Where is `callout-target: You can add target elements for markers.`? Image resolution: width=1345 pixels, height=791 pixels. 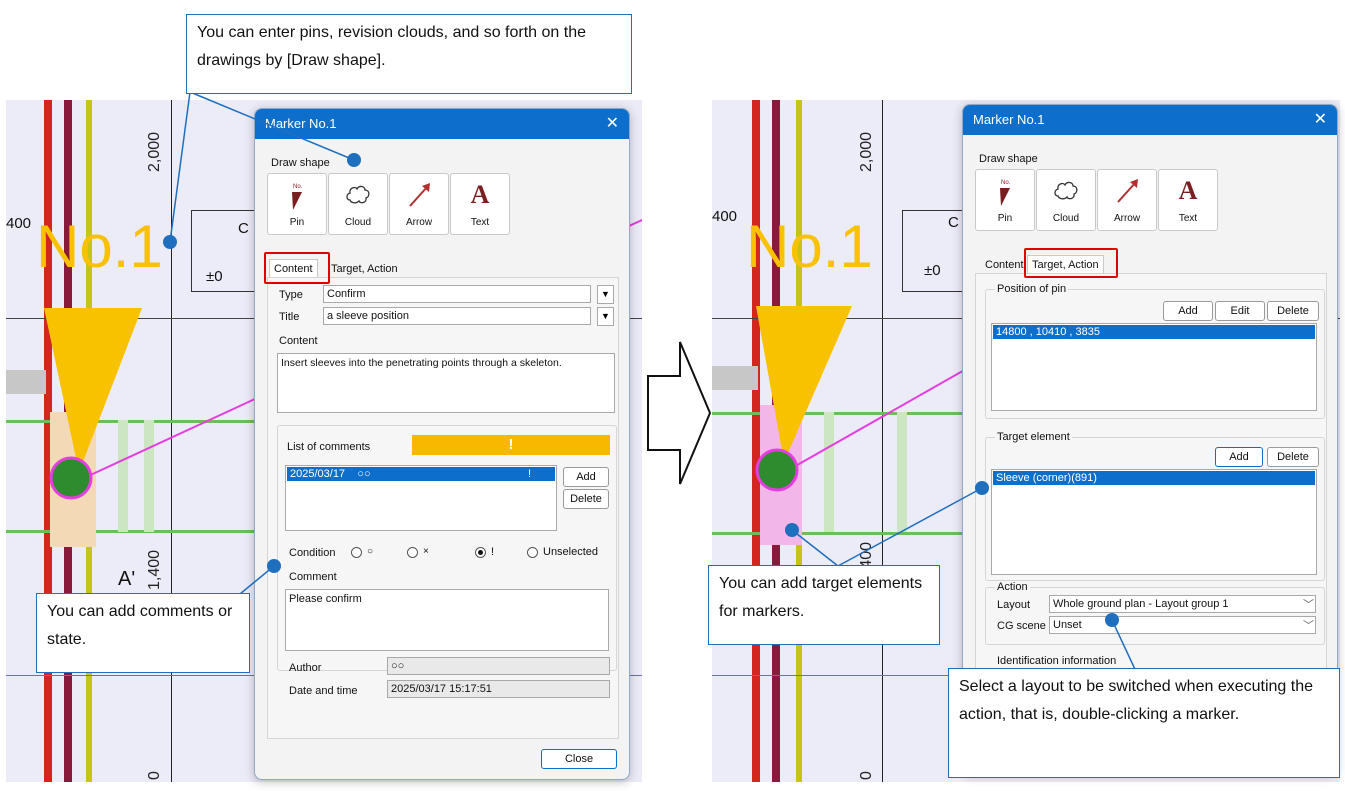 callout-target: You can add target elements for markers. is located at coordinates (824, 605).